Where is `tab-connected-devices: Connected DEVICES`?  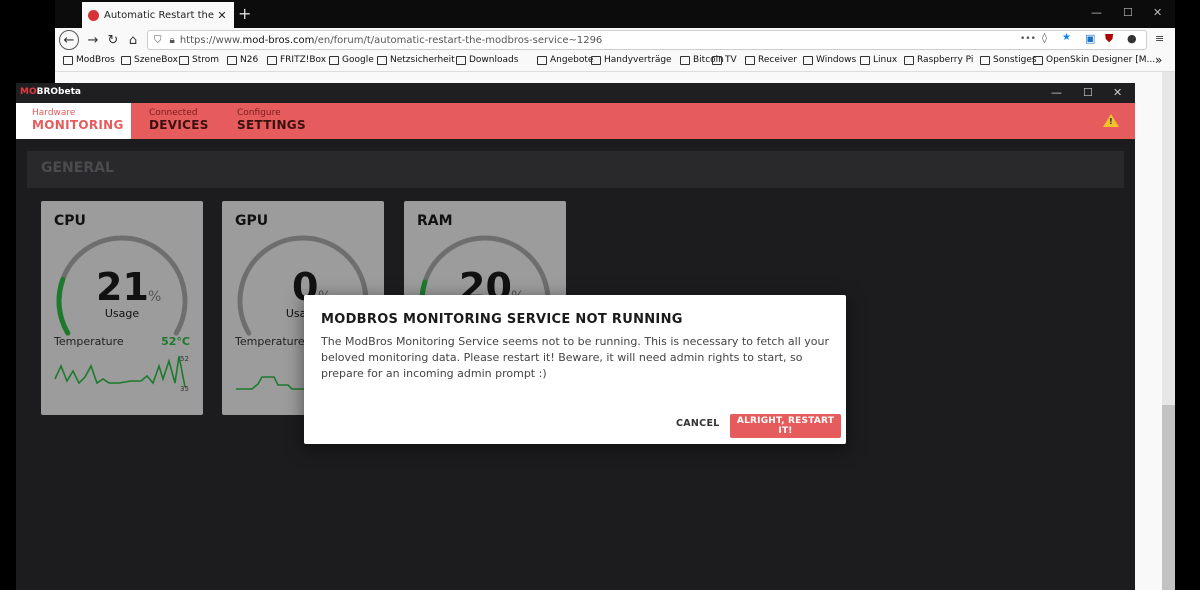 tab-connected-devices: Connected DEVICES is located at coordinates (179, 121).